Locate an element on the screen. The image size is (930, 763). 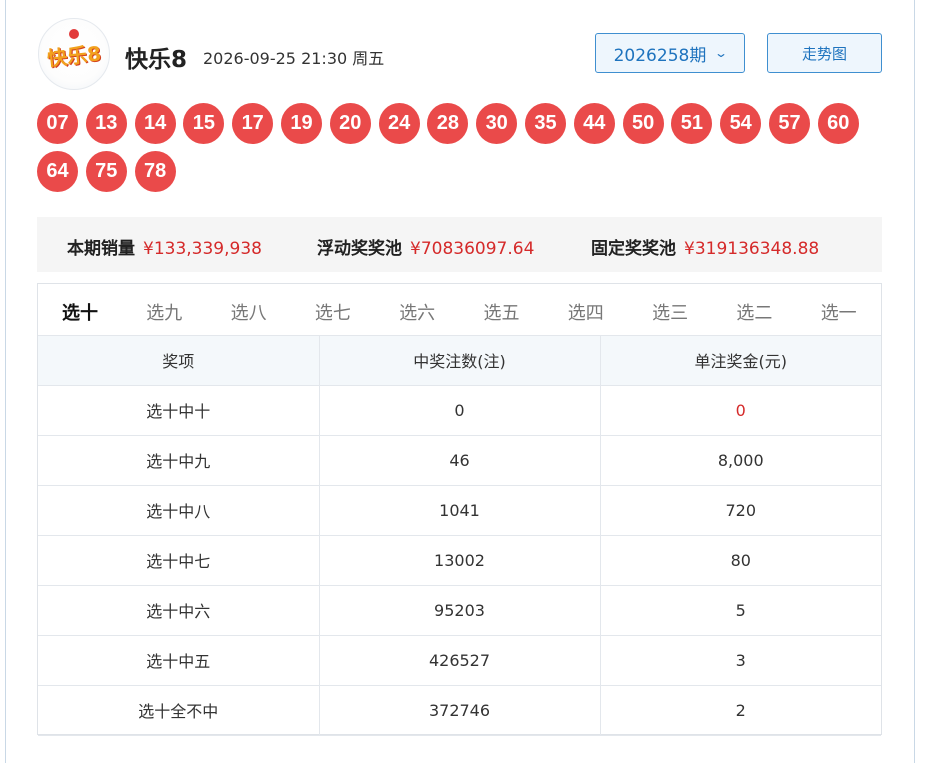
logo-text: 快乐8 is located at coordinates (74, 55).